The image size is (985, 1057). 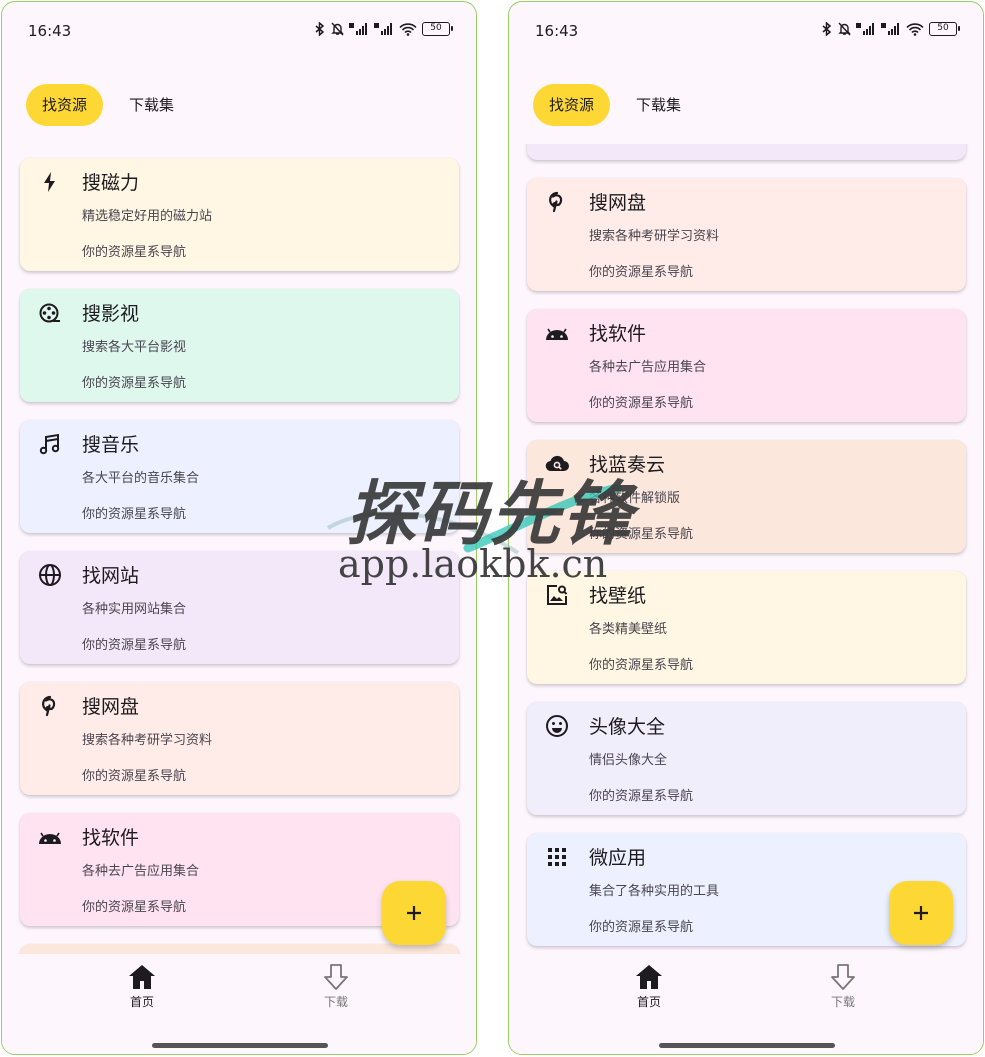 I want to click on card-title: 搜音乐, so click(x=111, y=445).